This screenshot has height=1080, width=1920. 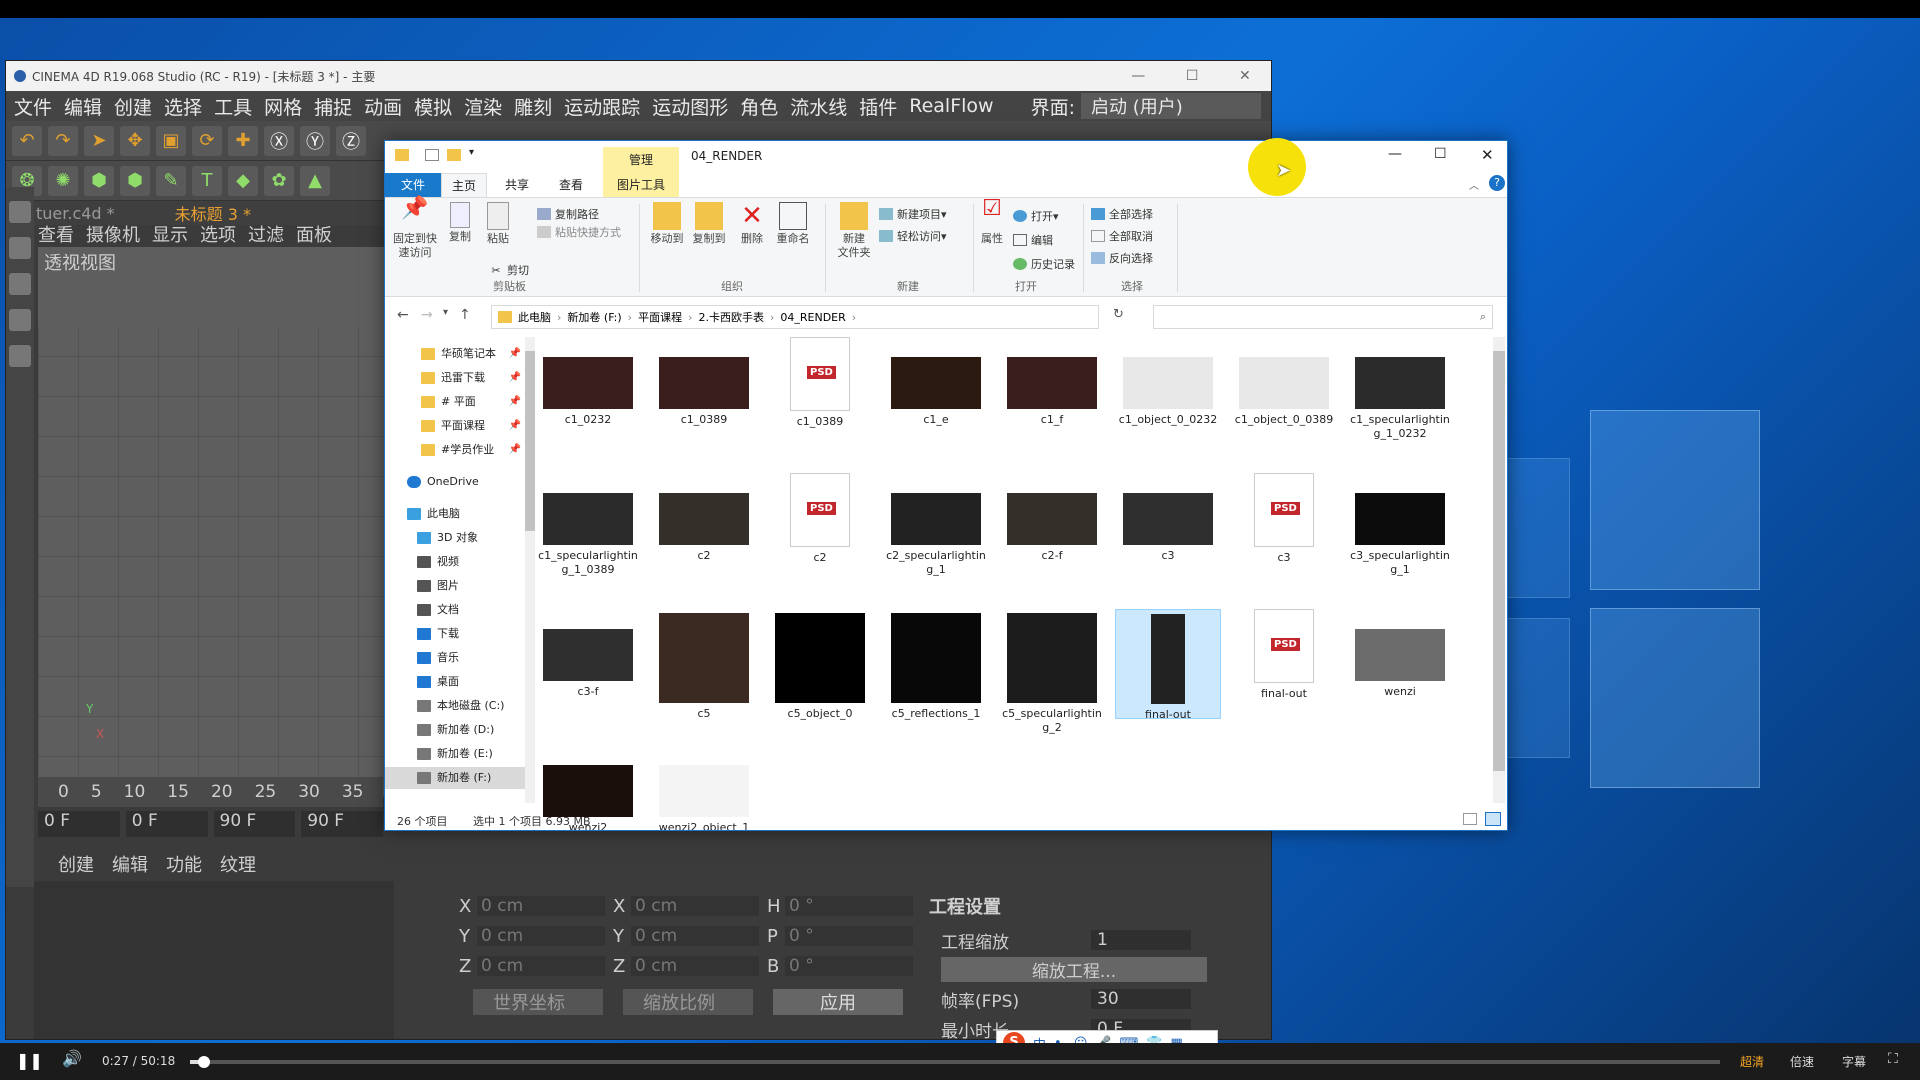 What do you see at coordinates (218, 234) in the screenshot?
I see `viewport-menu-3: 选项` at bounding box center [218, 234].